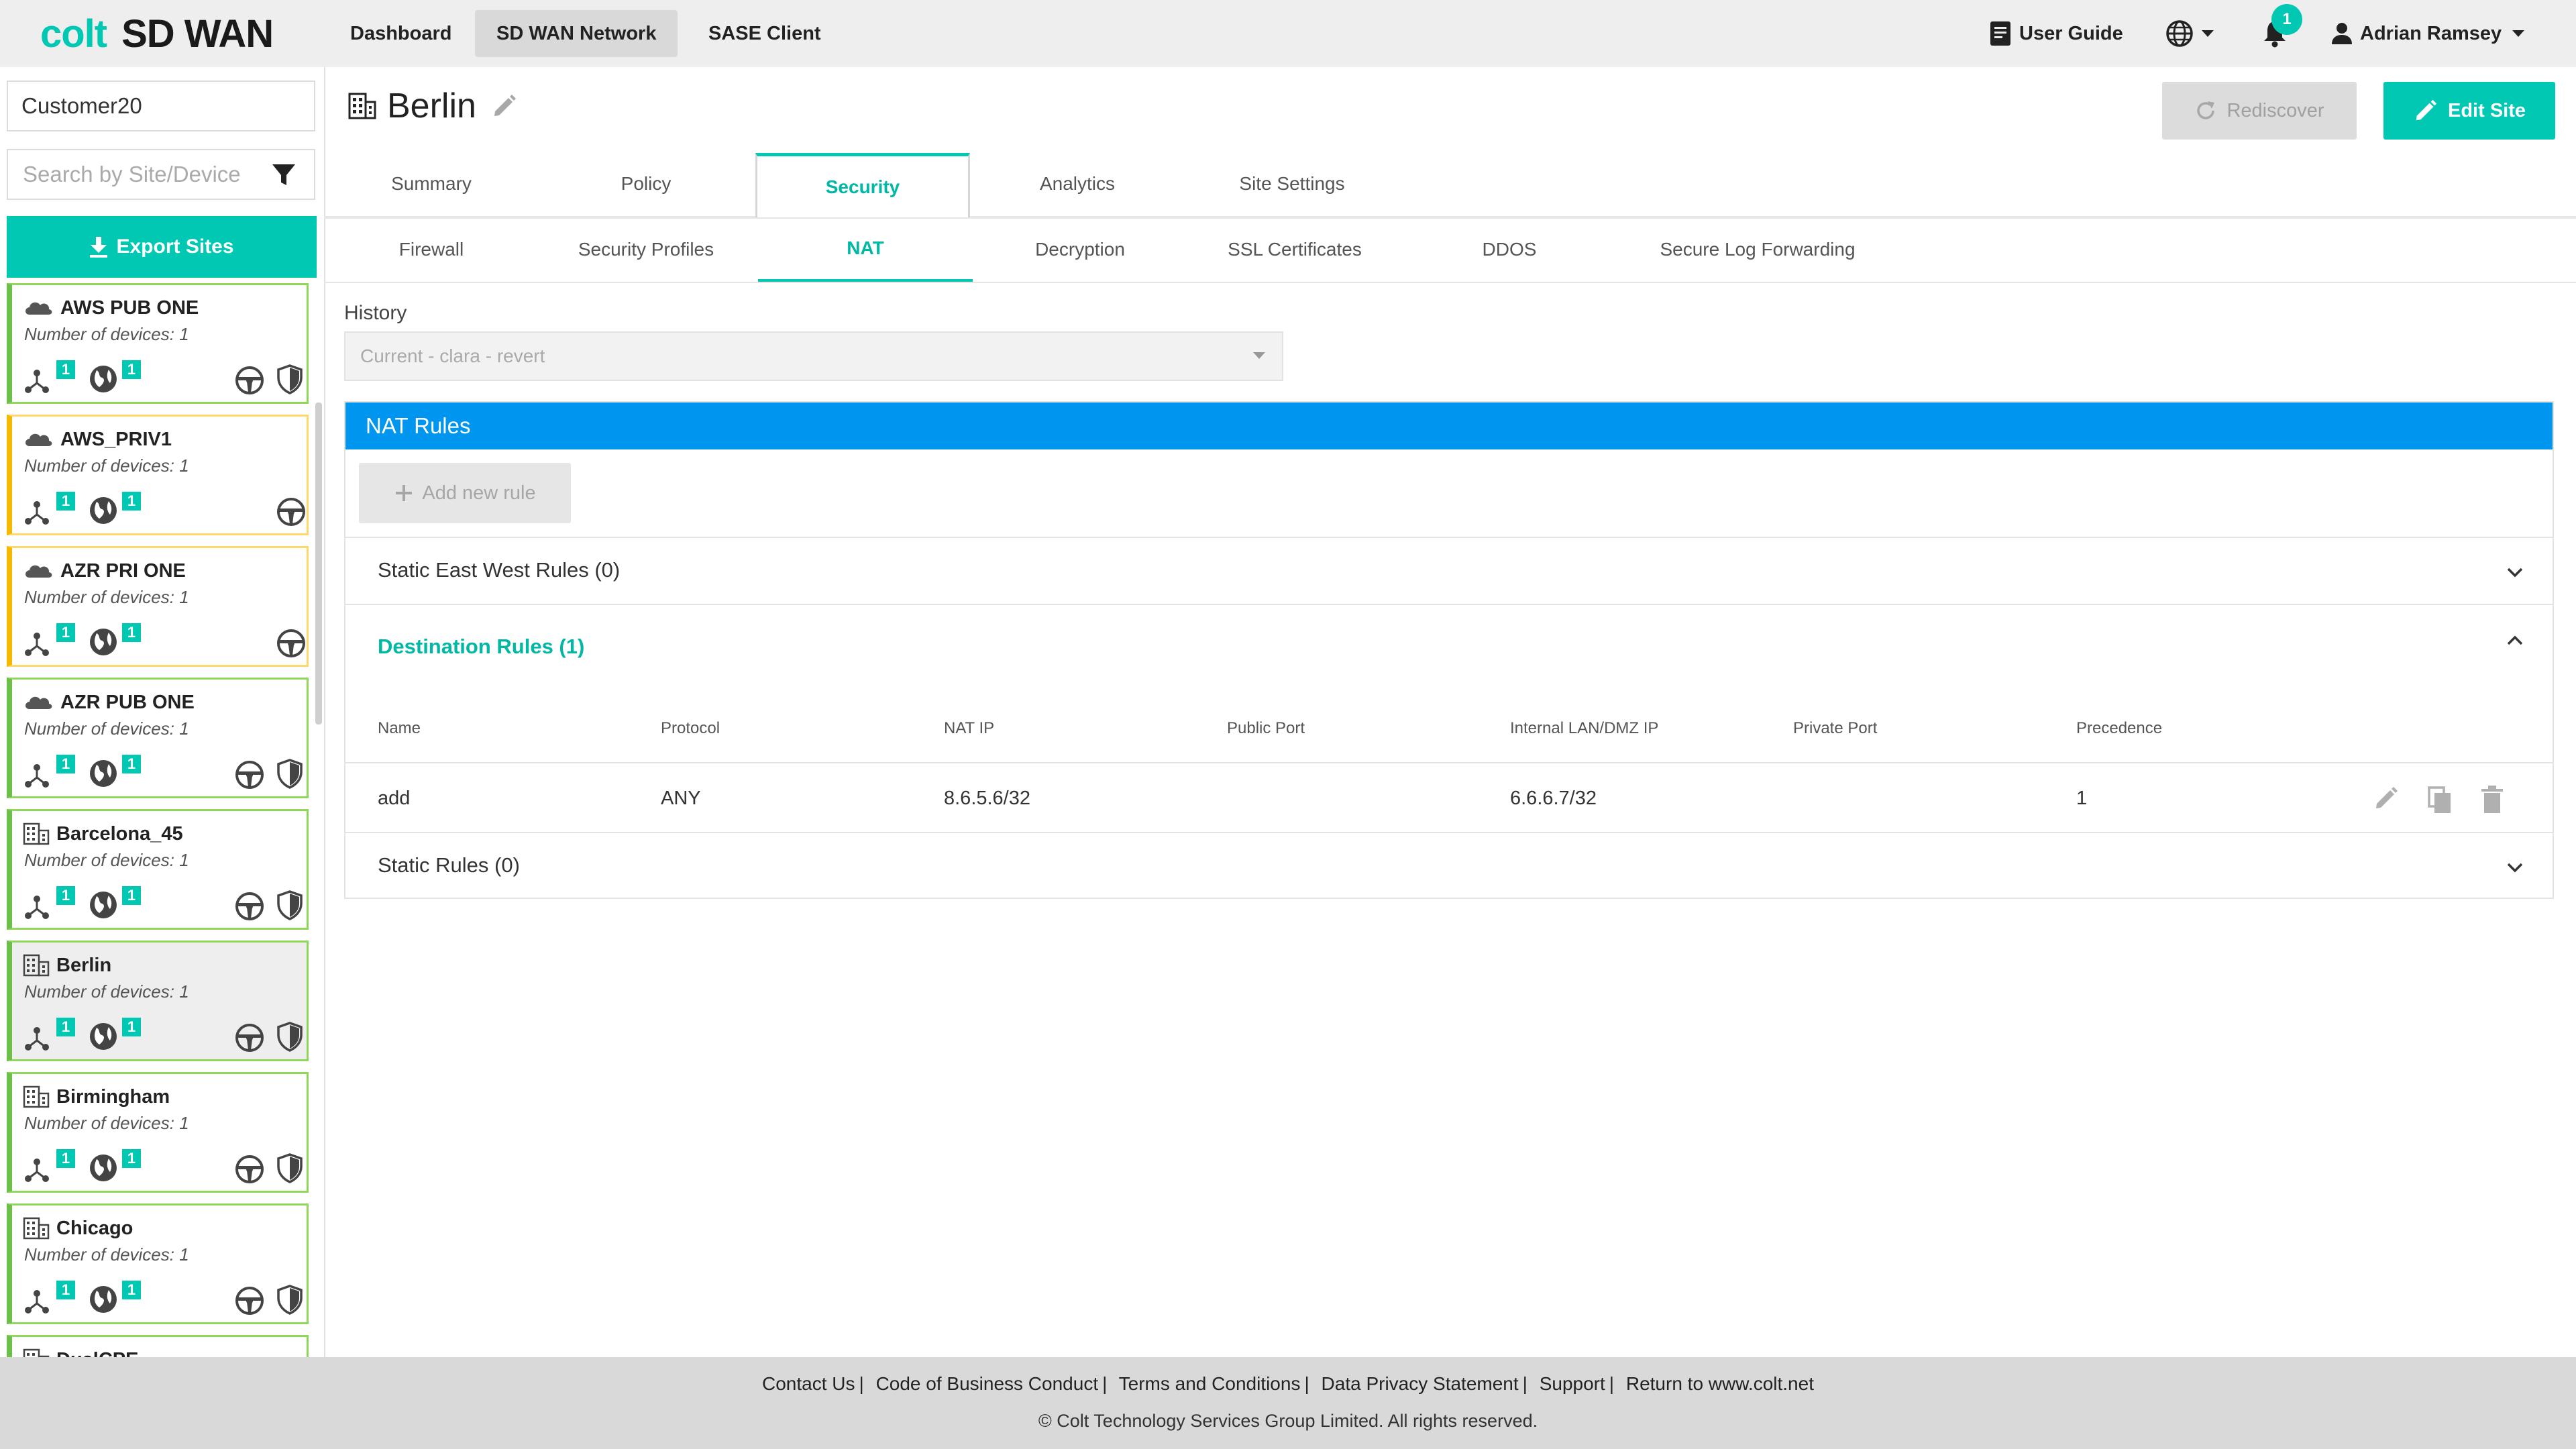 Image resolution: width=2576 pixels, height=1449 pixels. I want to click on site-card: AZR PUB ONE Number of devices: 111, so click(158, 738).